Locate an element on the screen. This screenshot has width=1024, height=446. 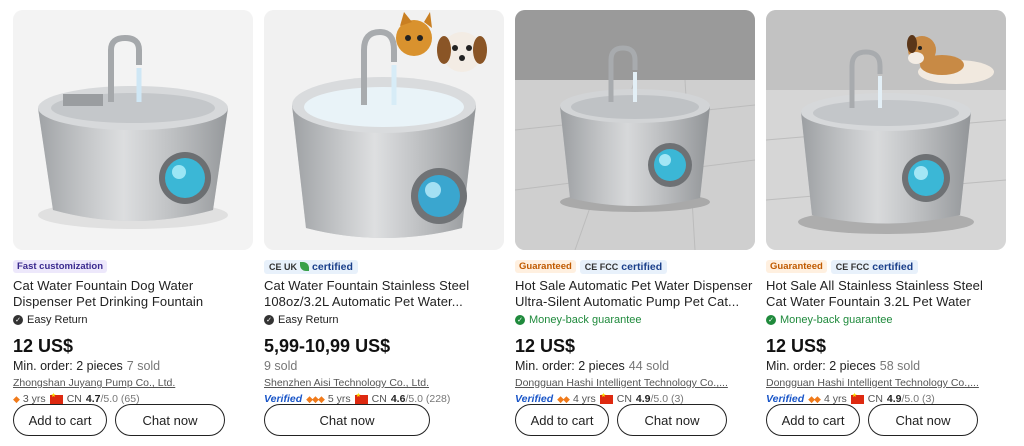
leaf-icon is located at coordinates (305, 266).